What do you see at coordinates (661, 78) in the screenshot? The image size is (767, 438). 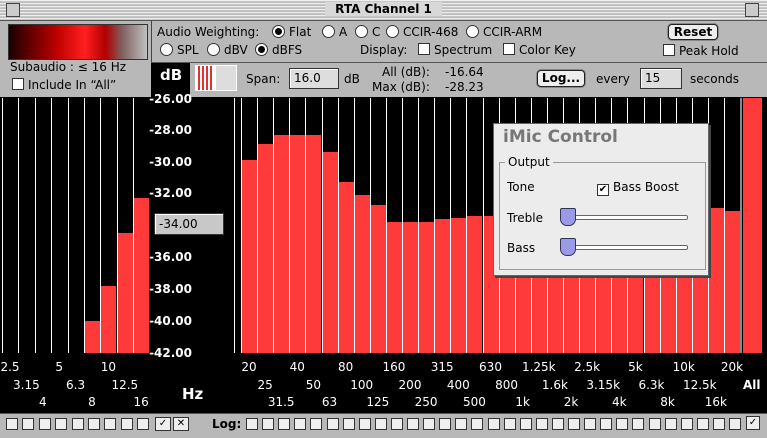 I see `every-field: 15` at bounding box center [661, 78].